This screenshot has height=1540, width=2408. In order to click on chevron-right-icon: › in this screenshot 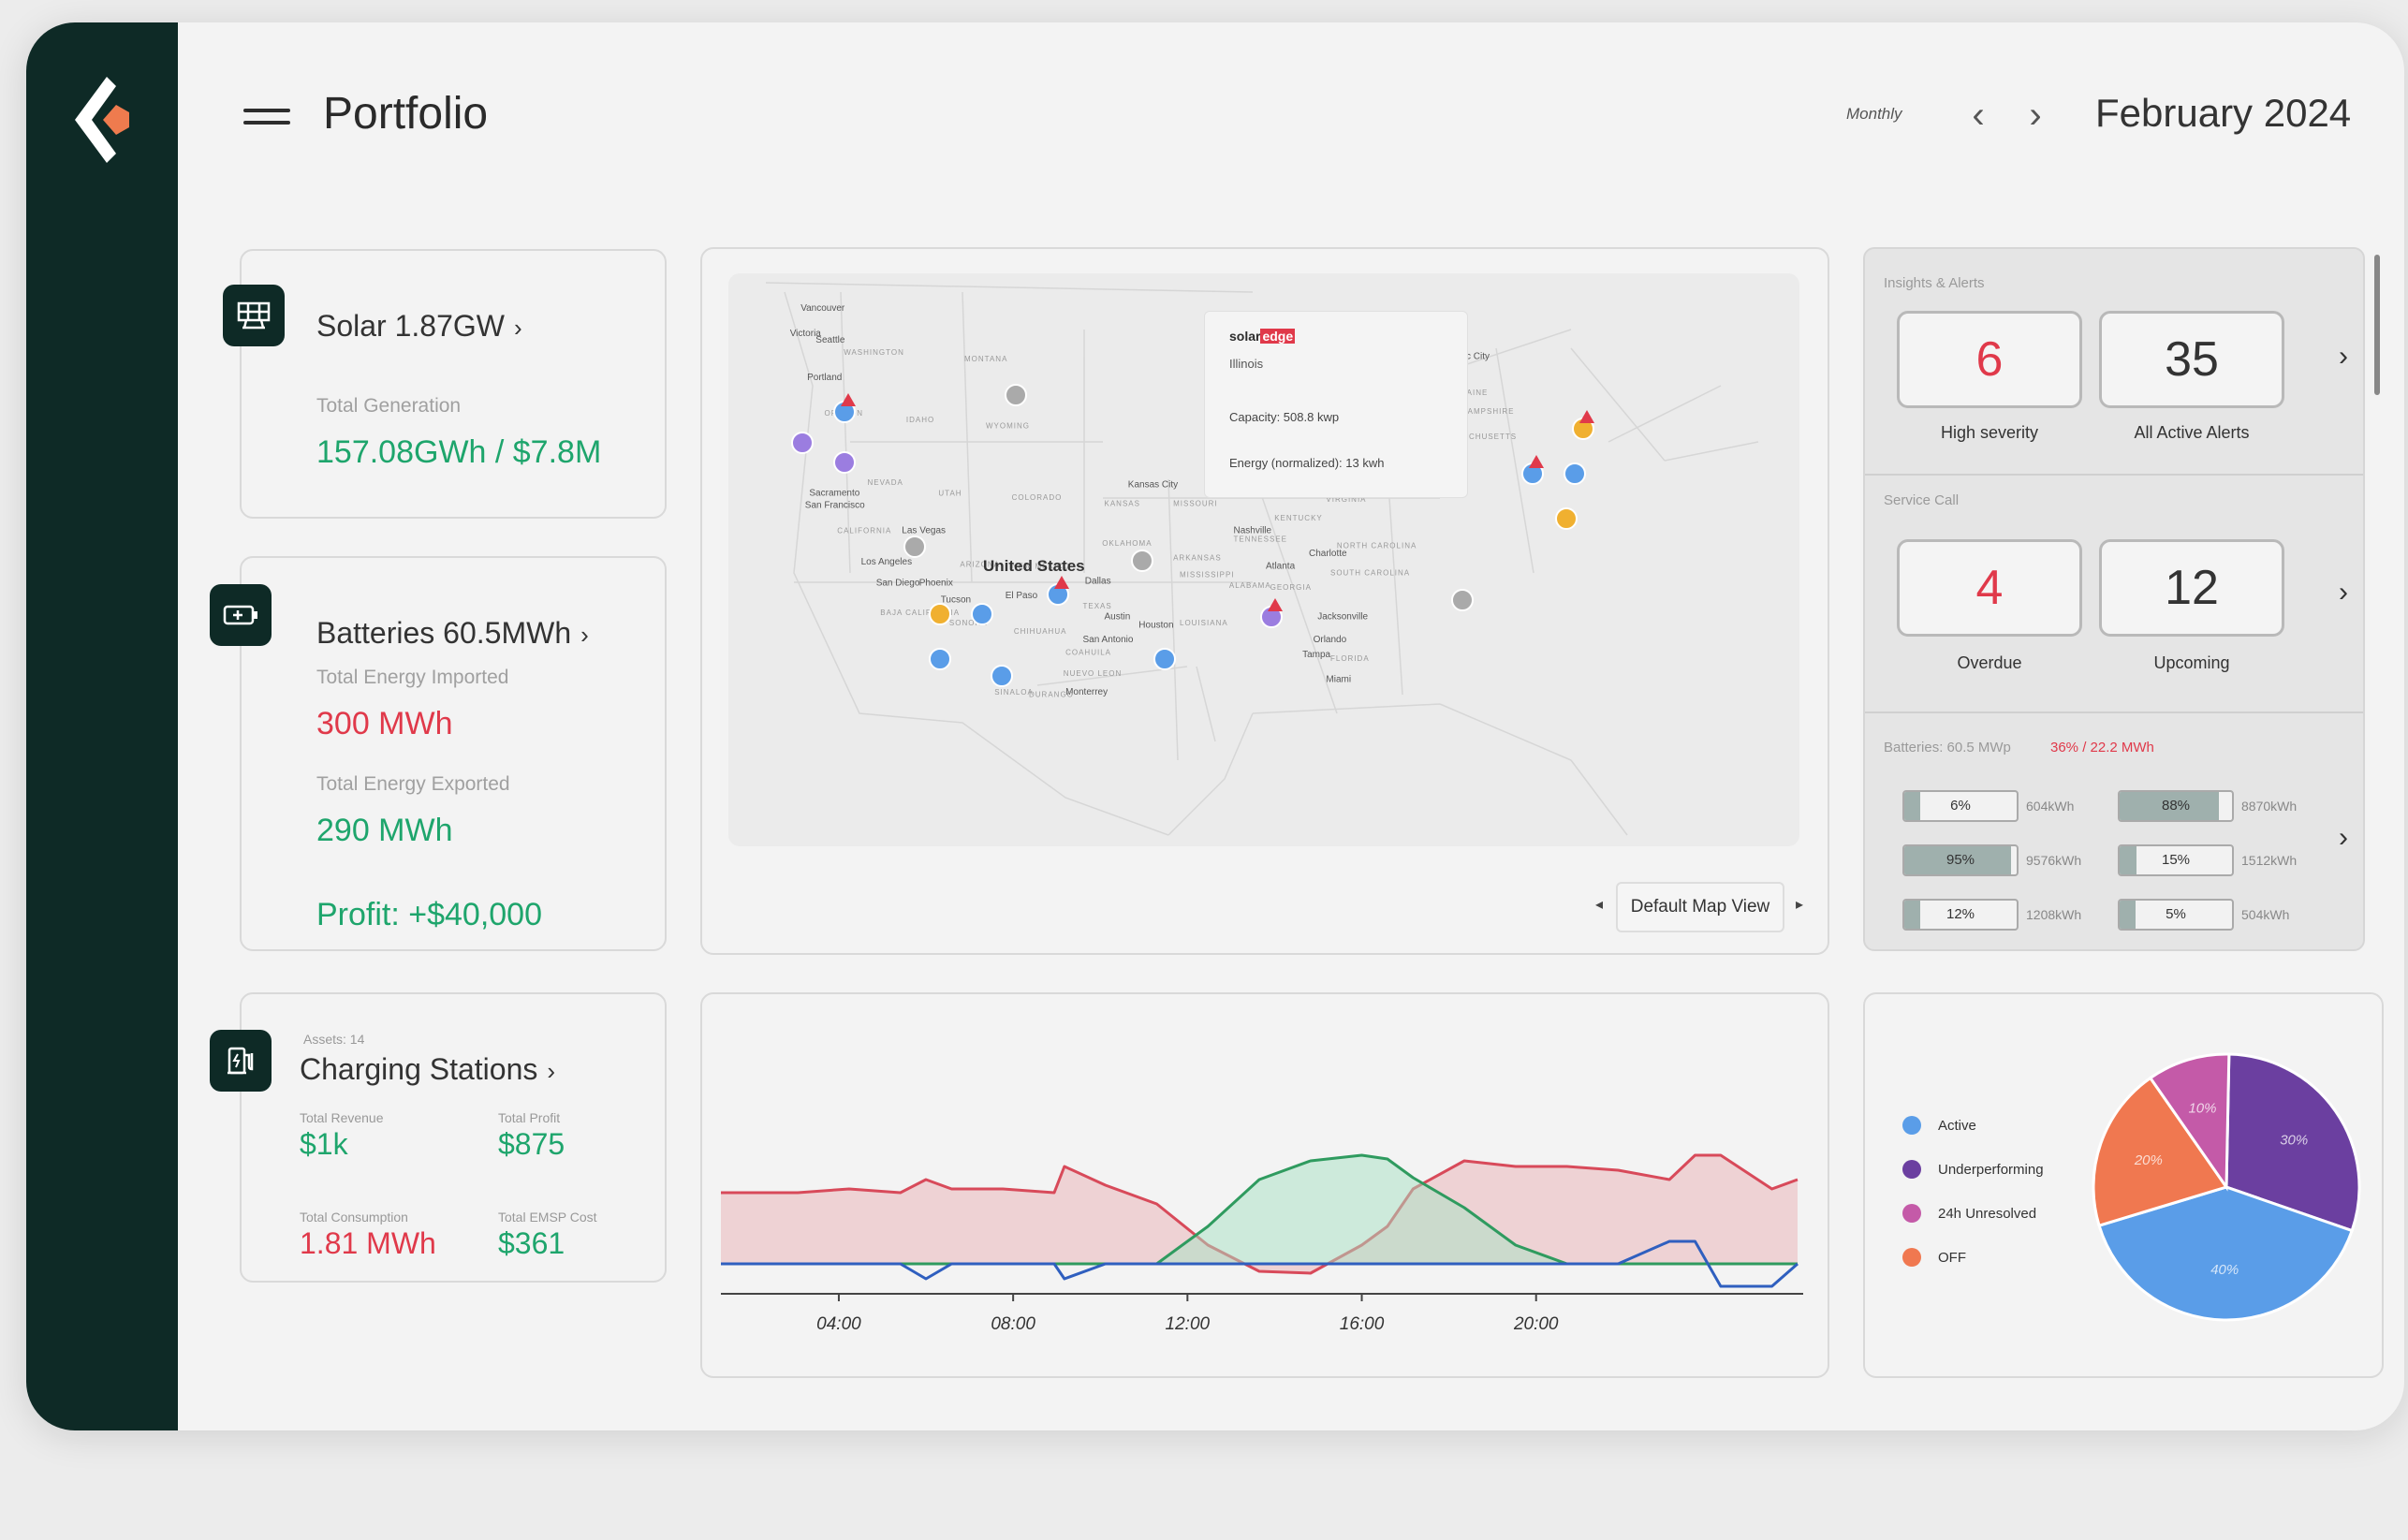, I will do `click(2035, 115)`.